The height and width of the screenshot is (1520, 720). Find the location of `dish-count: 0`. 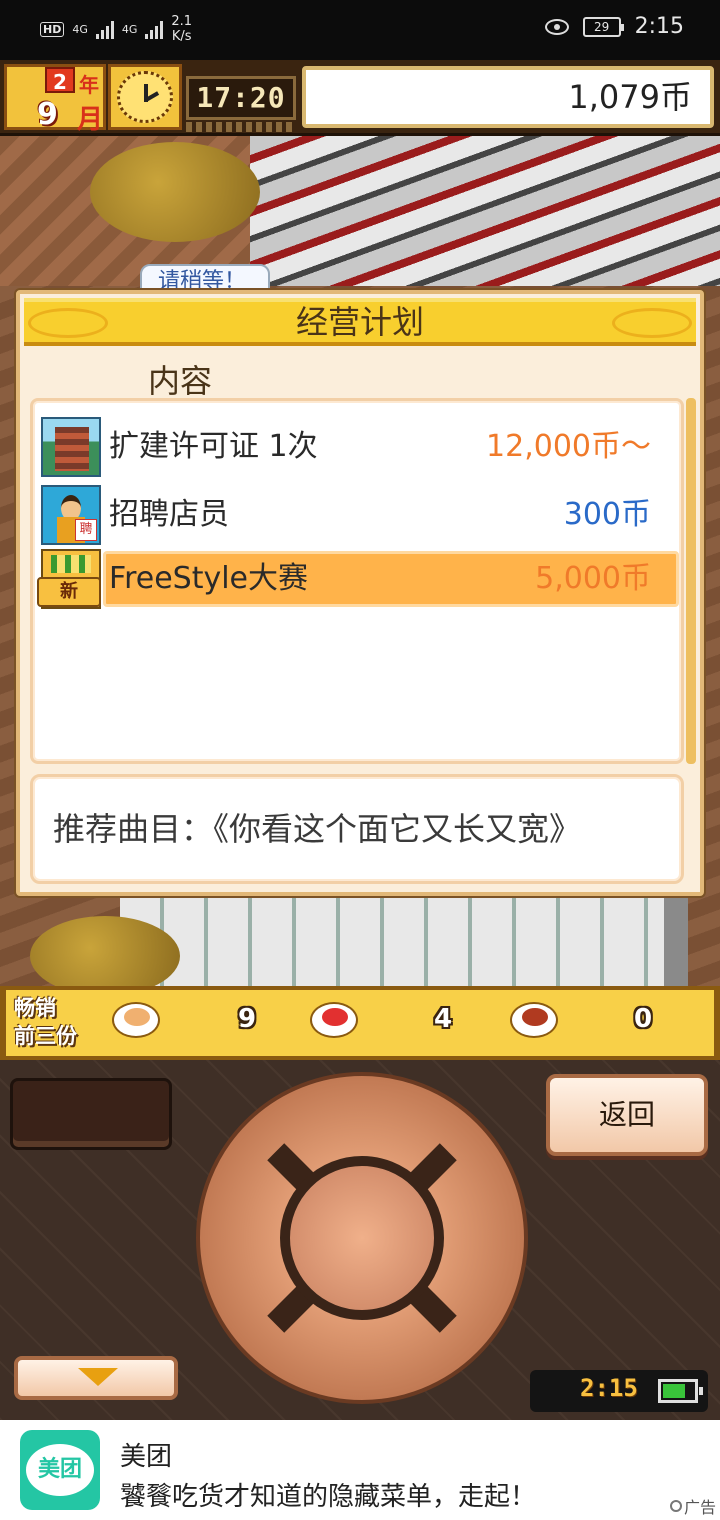

dish-count: 0 is located at coordinates (643, 1019).